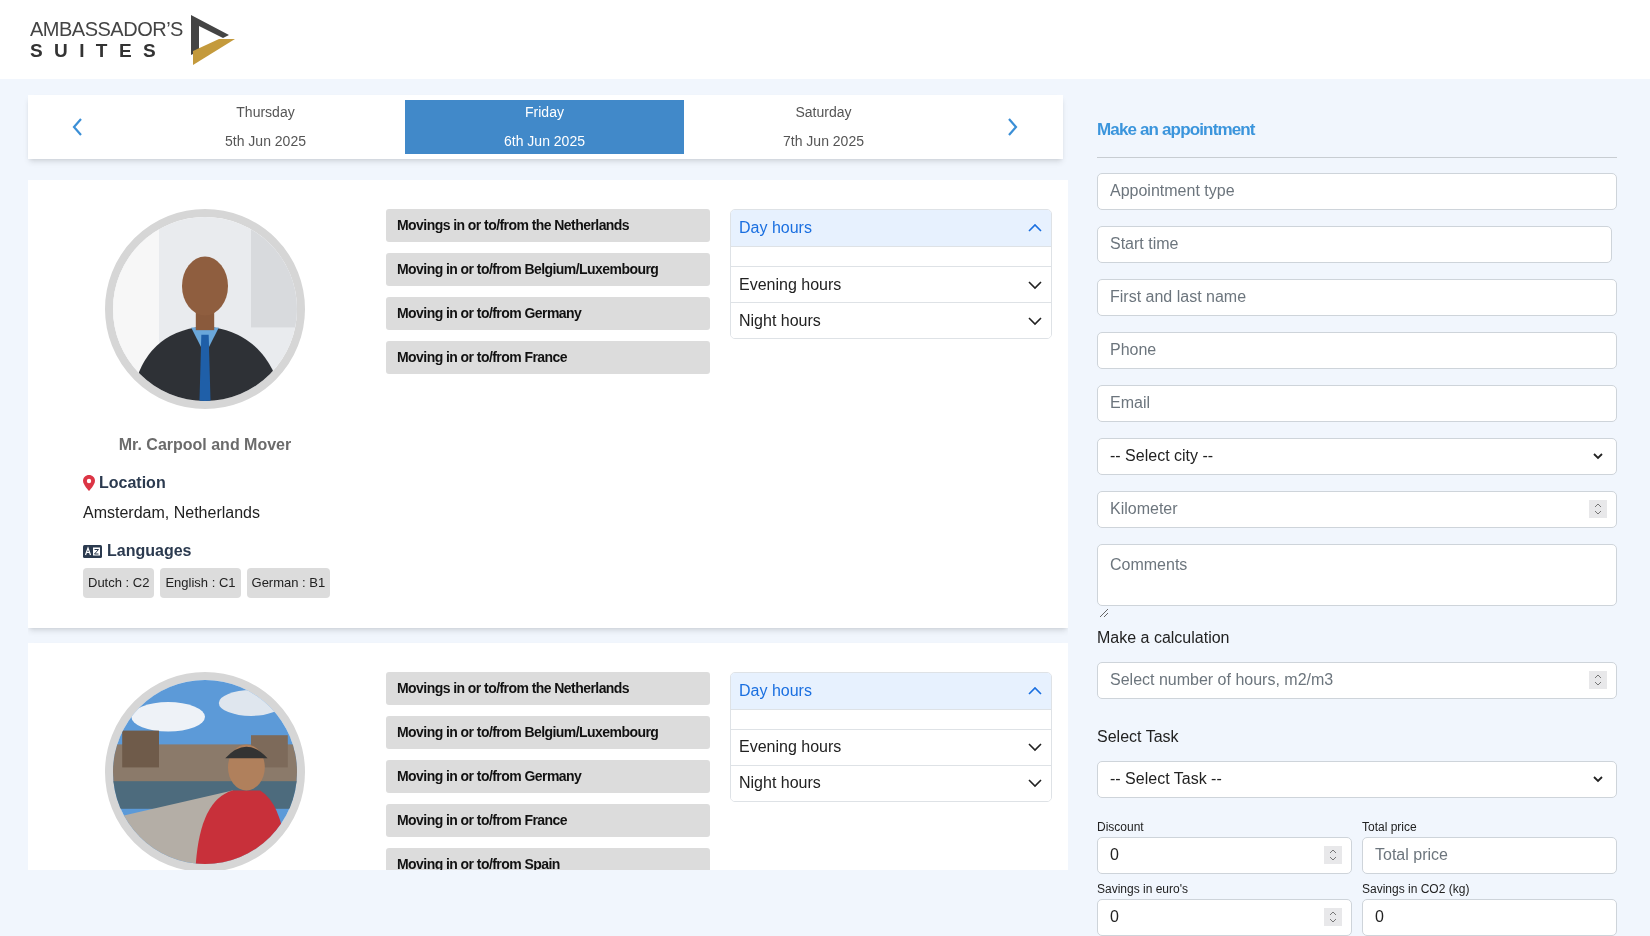  What do you see at coordinates (149, 551) in the screenshot?
I see `languages-label: Languages` at bounding box center [149, 551].